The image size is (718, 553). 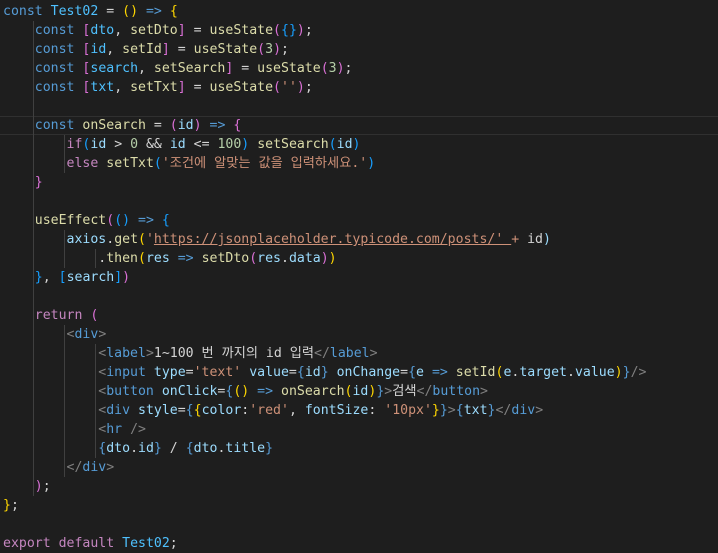 I want to click on code-line: <div>, so click(x=86, y=334).